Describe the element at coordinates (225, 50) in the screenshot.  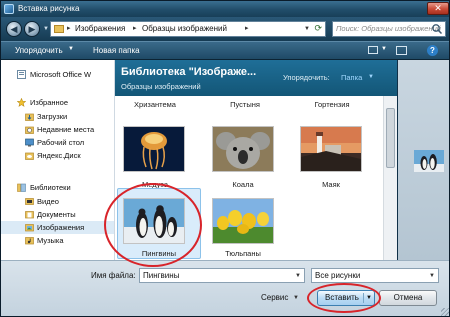
I see `command-bar: Упорядочить ▼ Новая папка ▼ ?` at that location.